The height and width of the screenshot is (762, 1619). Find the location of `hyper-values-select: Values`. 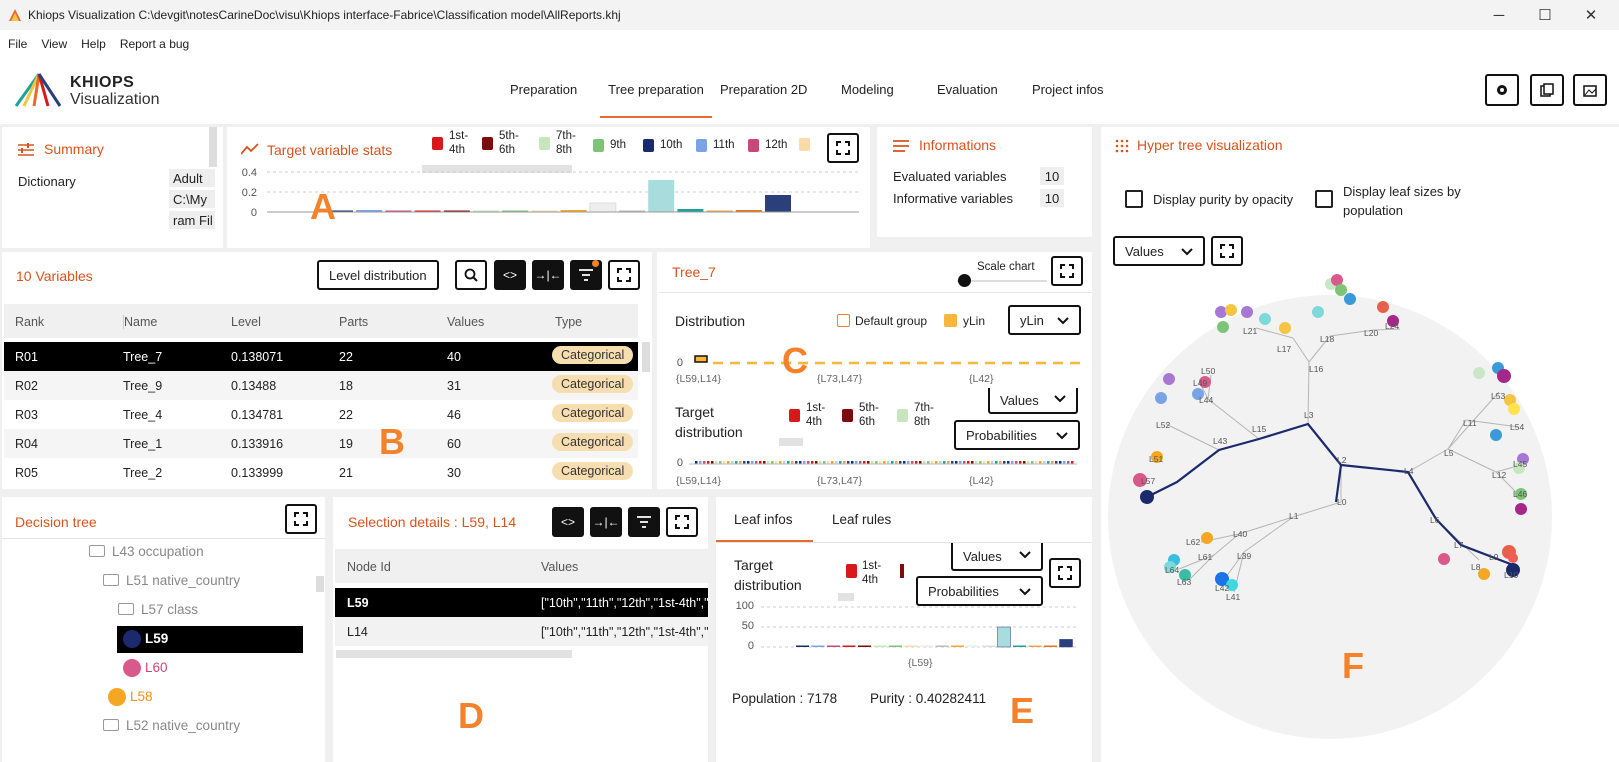

hyper-values-select: Values is located at coordinates (1159, 251).